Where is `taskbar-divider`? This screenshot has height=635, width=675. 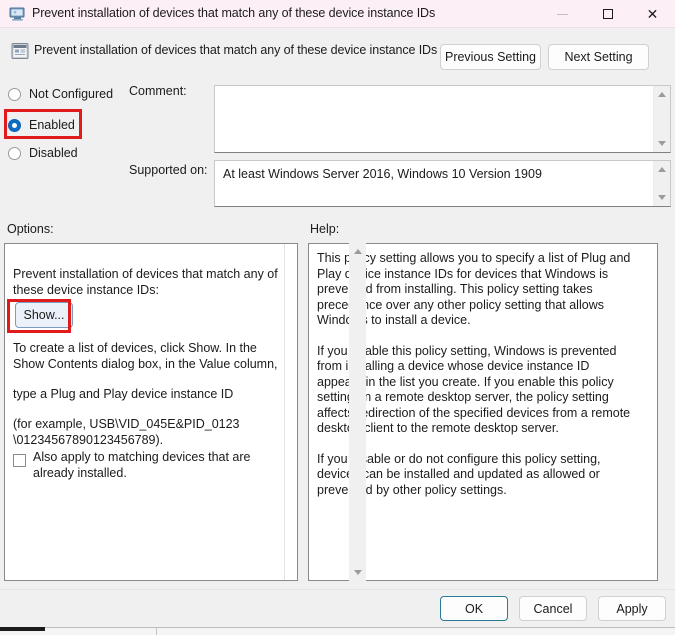 taskbar-divider is located at coordinates (156, 631).